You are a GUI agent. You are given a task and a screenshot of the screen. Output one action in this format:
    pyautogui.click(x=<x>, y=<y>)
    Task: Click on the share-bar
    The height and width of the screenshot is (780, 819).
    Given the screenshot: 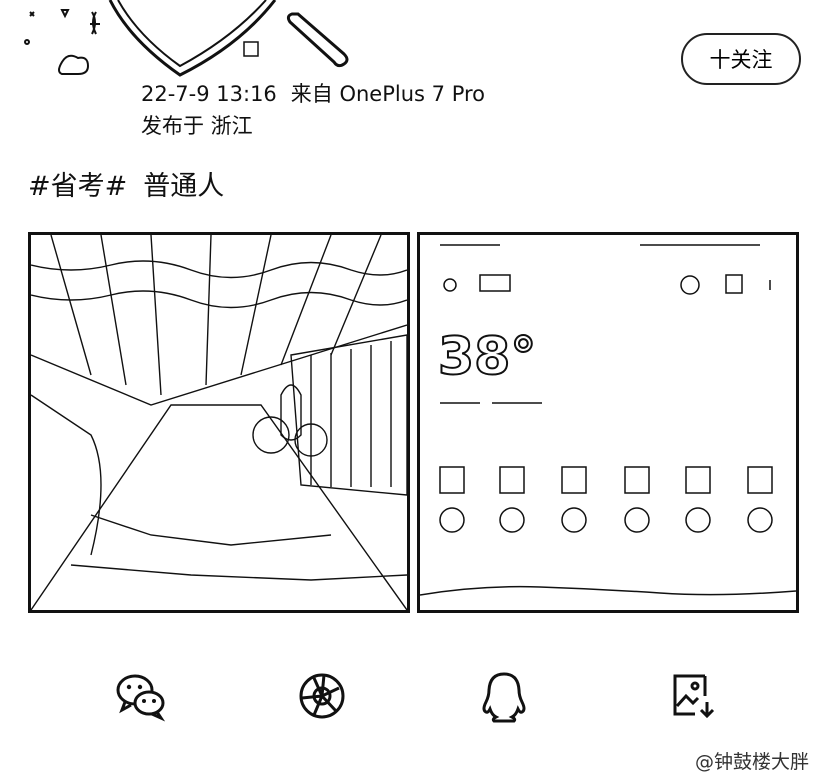 What is the action you would take?
    pyautogui.click(x=409, y=698)
    